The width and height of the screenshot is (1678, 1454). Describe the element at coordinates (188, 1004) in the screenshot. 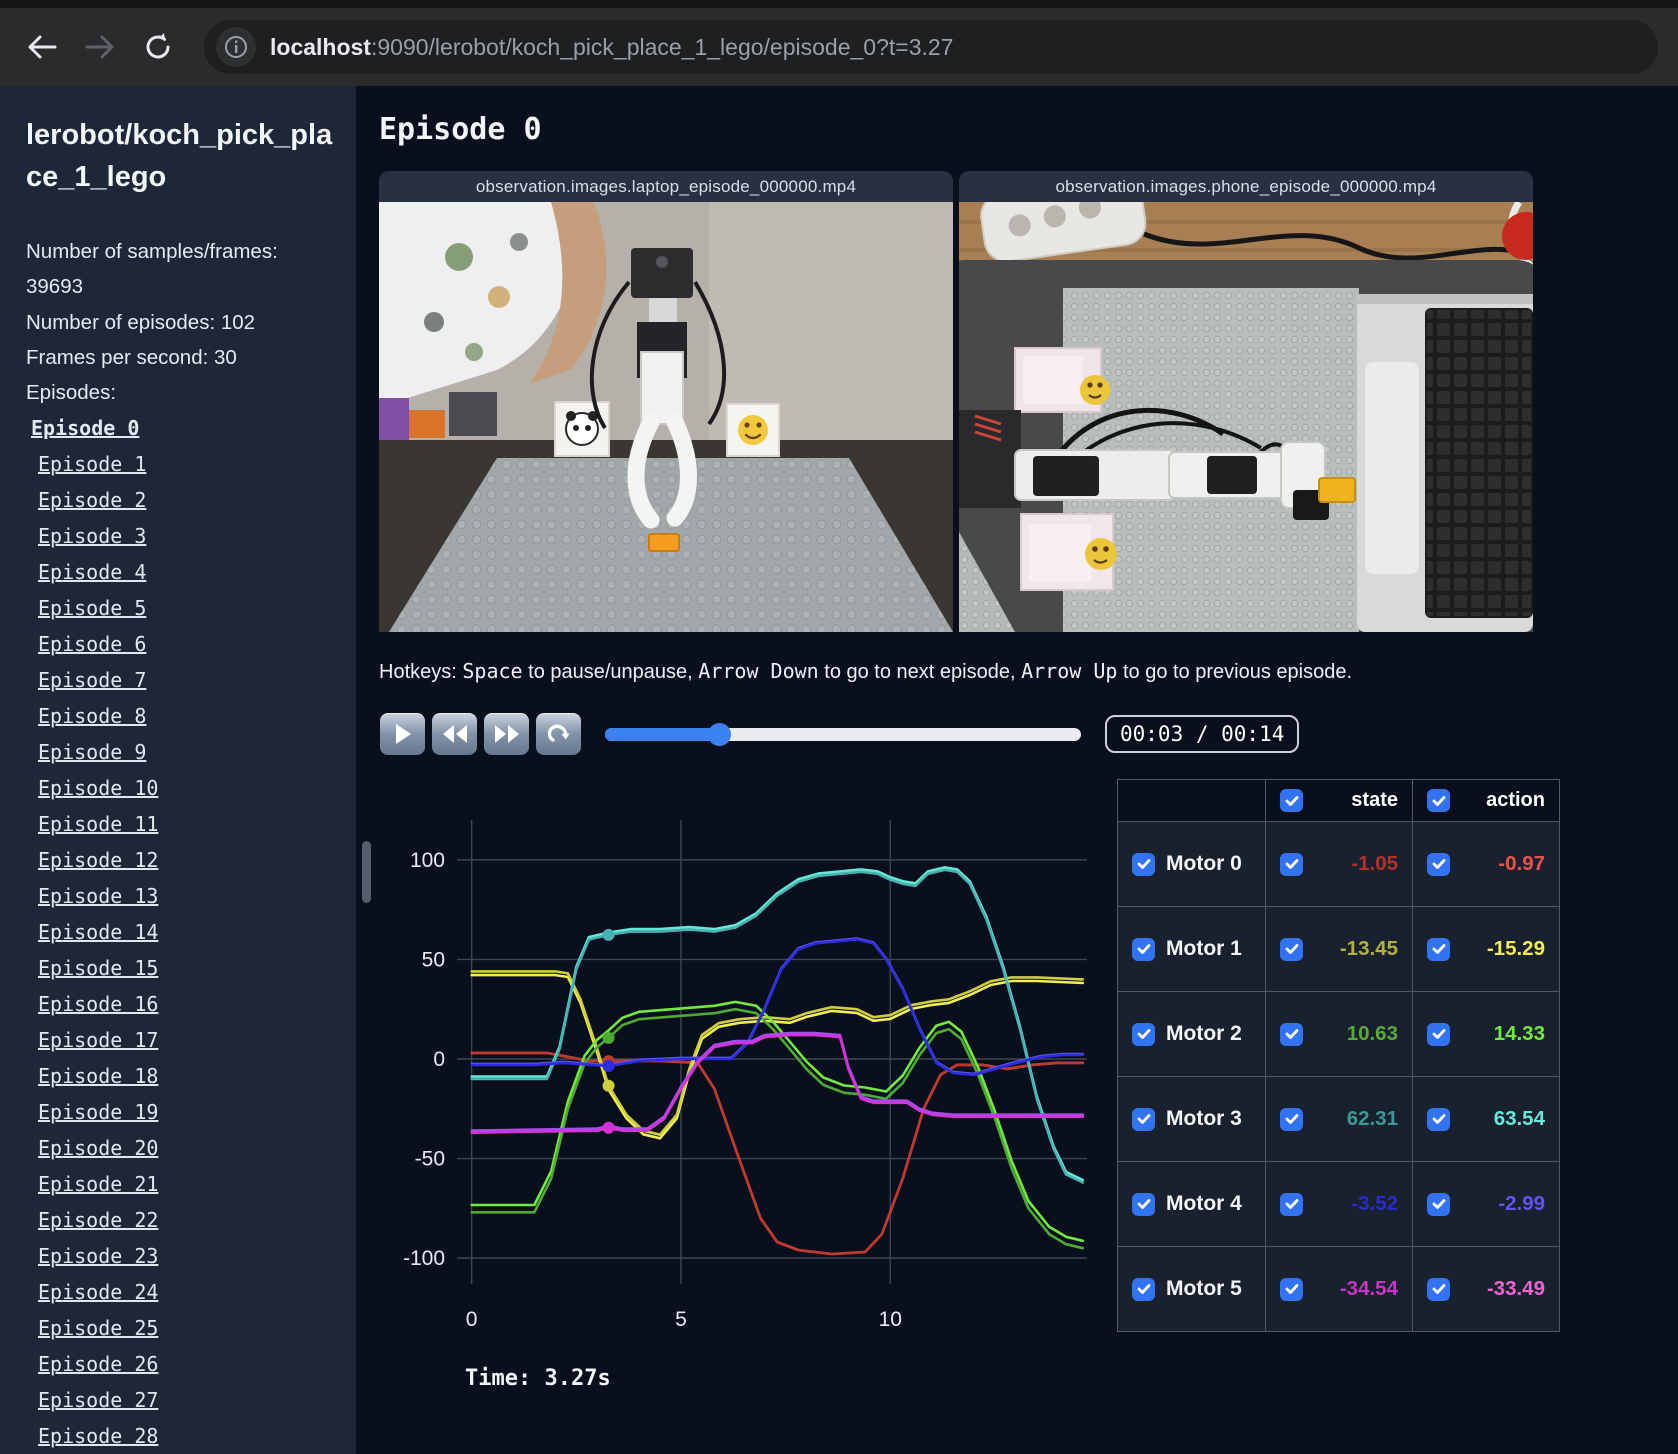

I see `sidebar-episode-link: Episode 16` at that location.